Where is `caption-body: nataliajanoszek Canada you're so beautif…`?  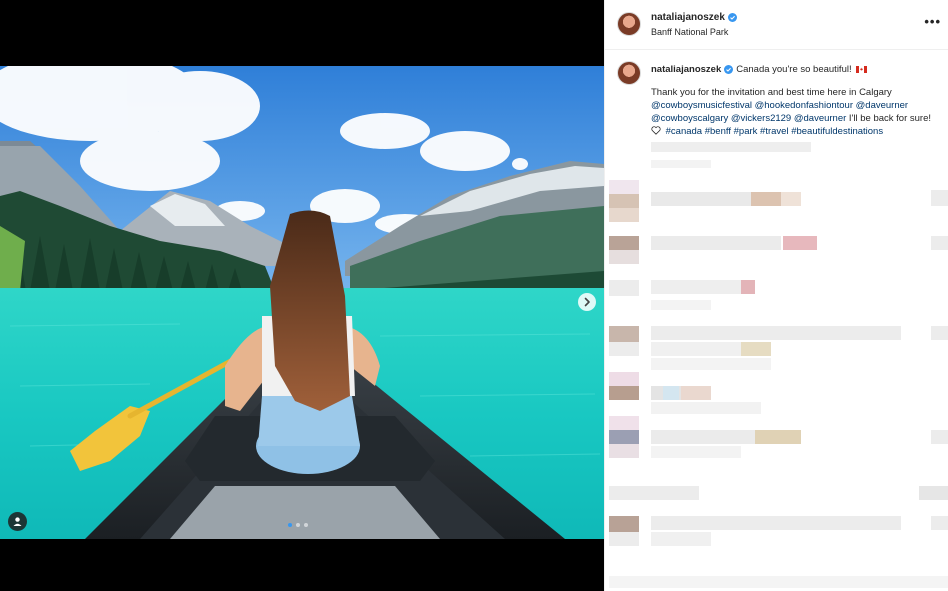 caption-body: nataliajanoszek Canada you're so beautif… is located at coordinates (797, 100).